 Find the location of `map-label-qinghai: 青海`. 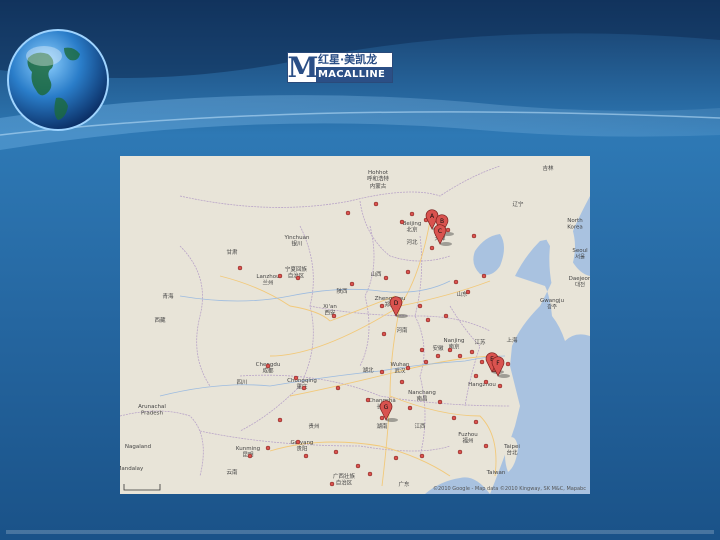

map-label-qinghai: 青海 is located at coordinates (168, 296).